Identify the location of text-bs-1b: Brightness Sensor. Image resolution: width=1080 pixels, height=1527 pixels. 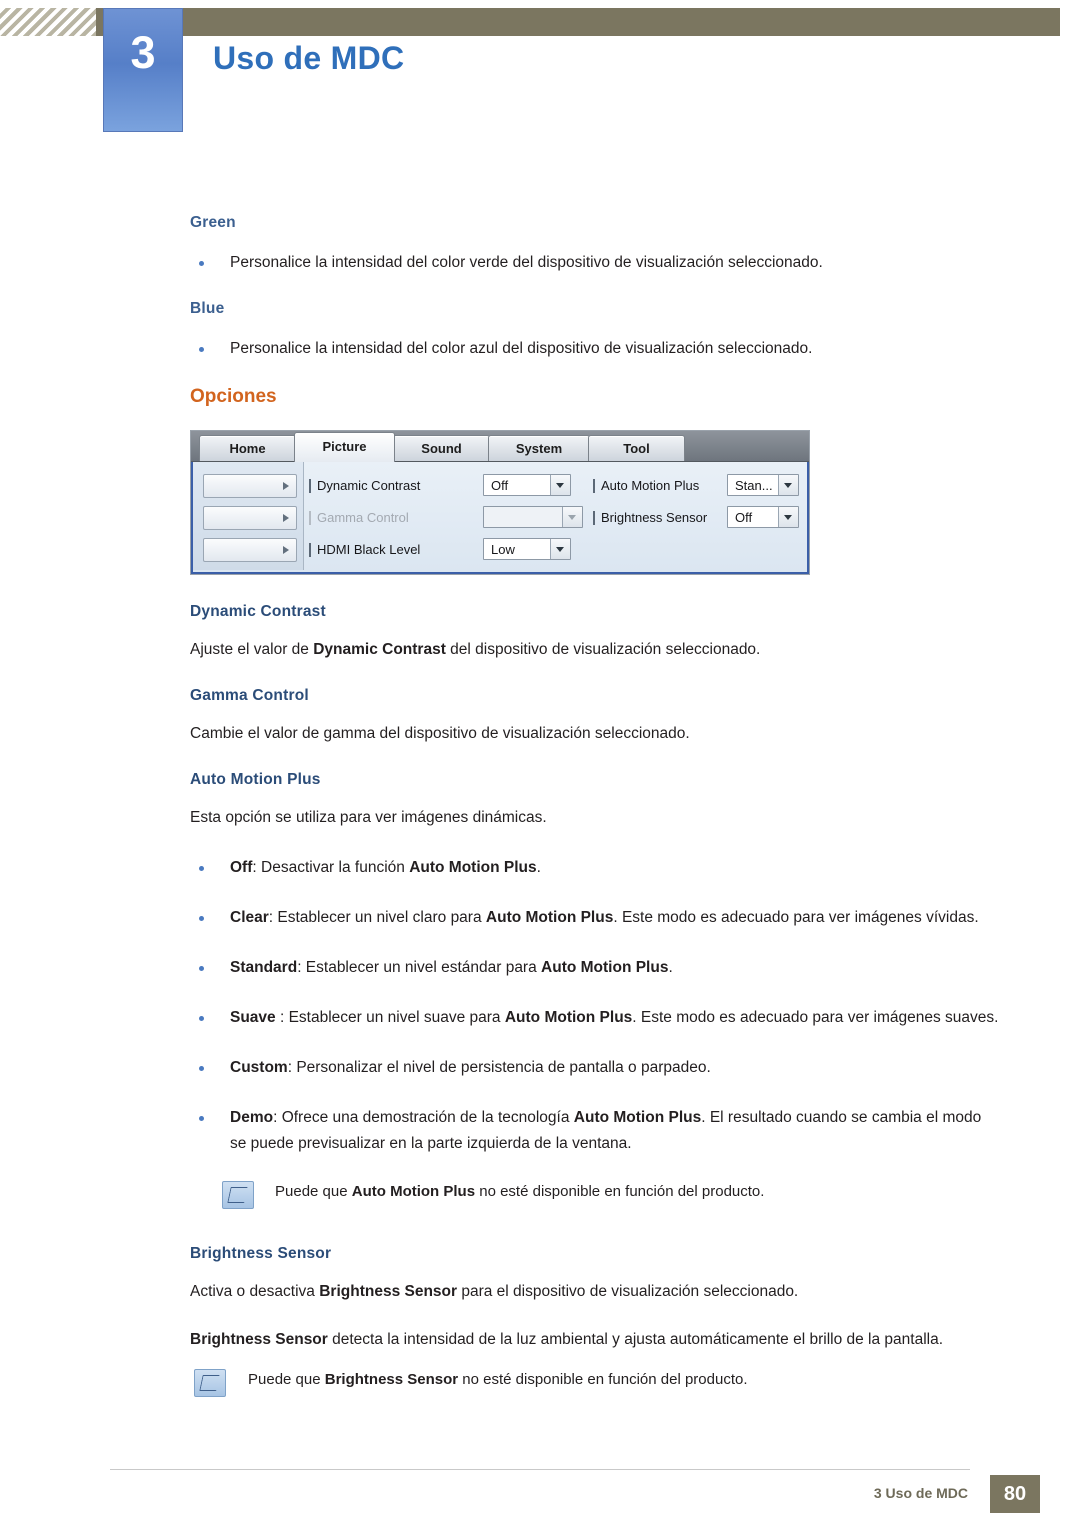
(388, 1291).